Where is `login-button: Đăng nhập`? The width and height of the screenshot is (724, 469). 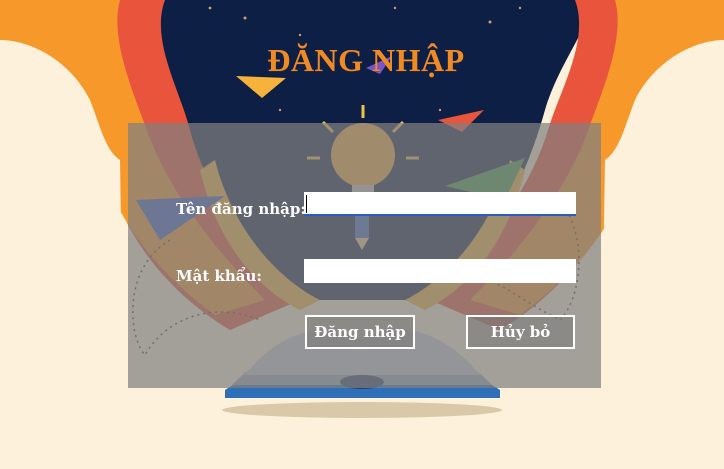
login-button: Đăng nhập is located at coordinates (360, 332).